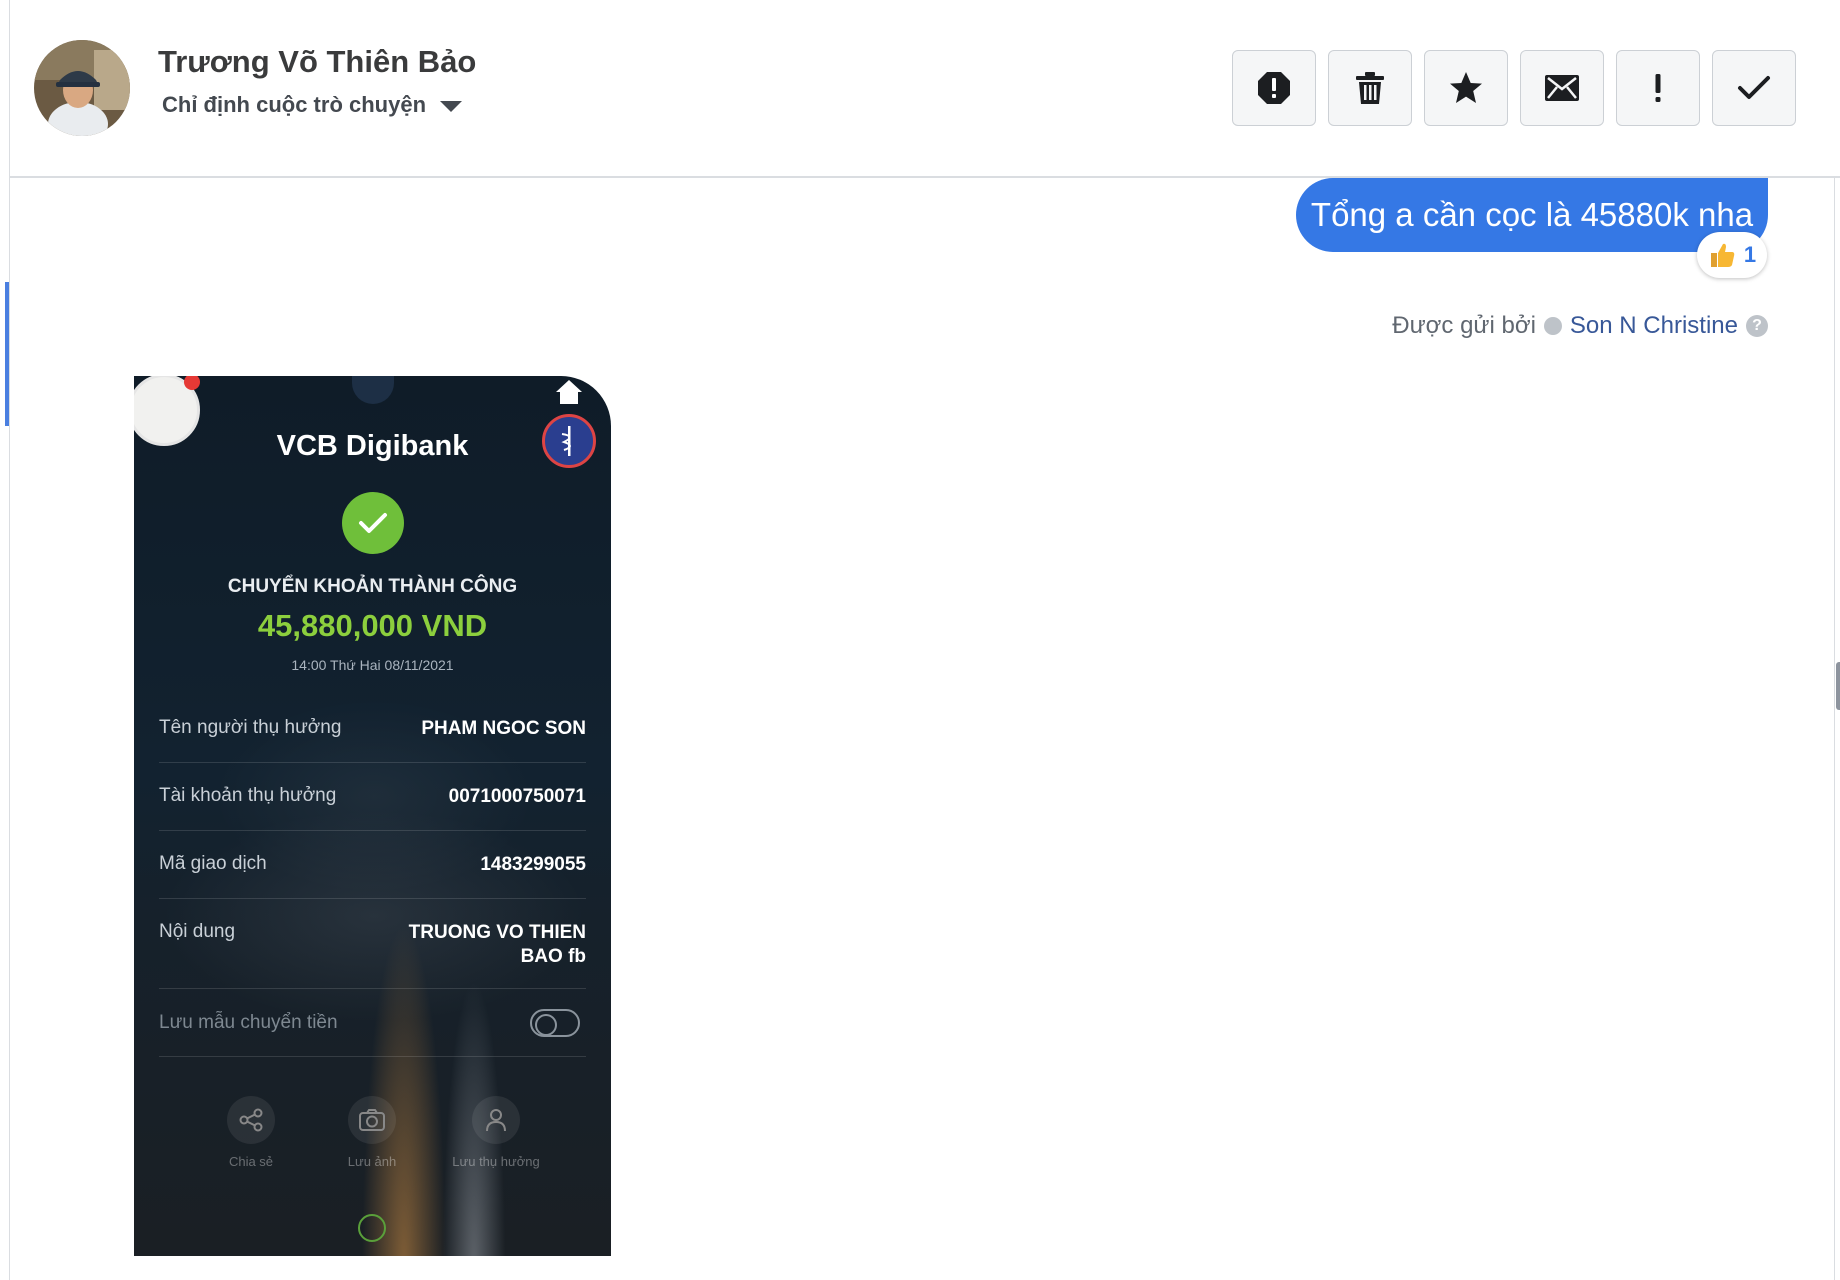 This screenshot has height=1280, width=1840. Describe the element at coordinates (497, 932) in the screenshot. I see `receipt-row-value-line: TRUONG VO THIEN` at that location.